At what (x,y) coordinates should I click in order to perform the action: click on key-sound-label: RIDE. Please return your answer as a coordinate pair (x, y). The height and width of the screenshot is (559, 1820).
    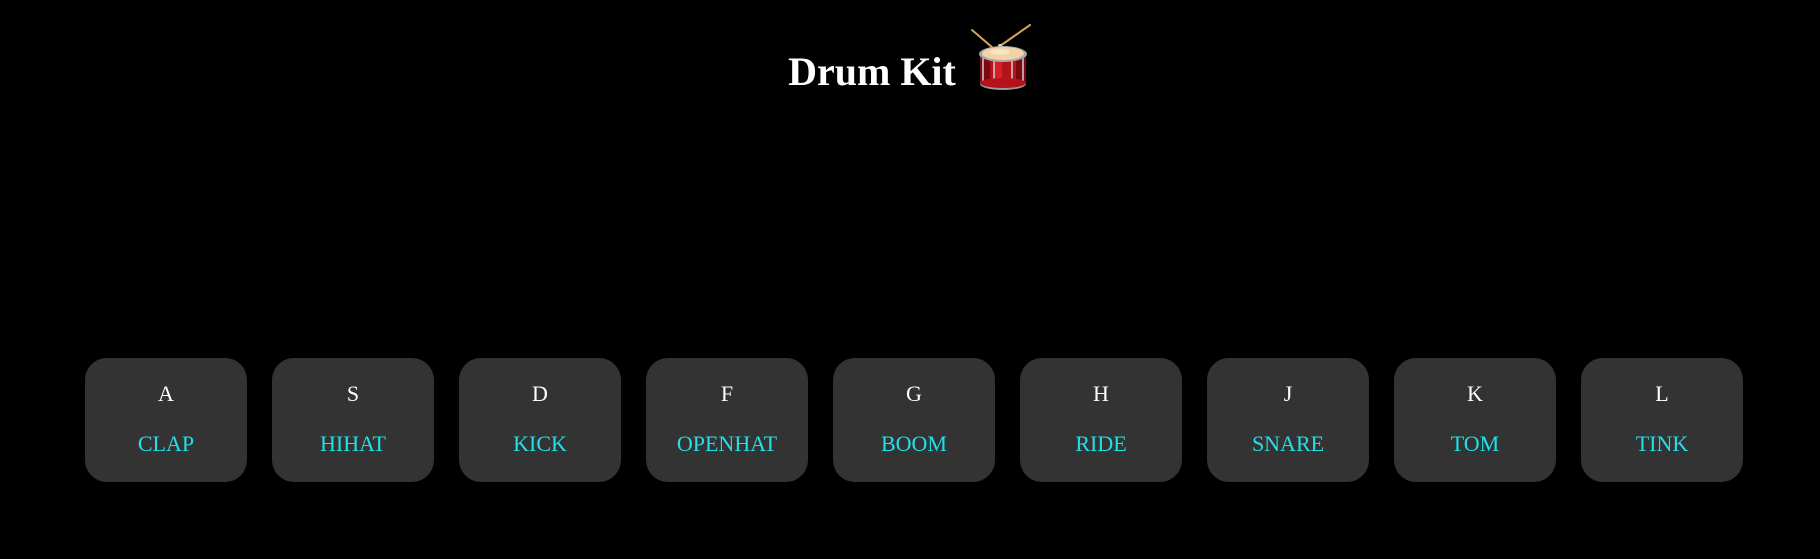
    Looking at the image, I should click on (1101, 443).